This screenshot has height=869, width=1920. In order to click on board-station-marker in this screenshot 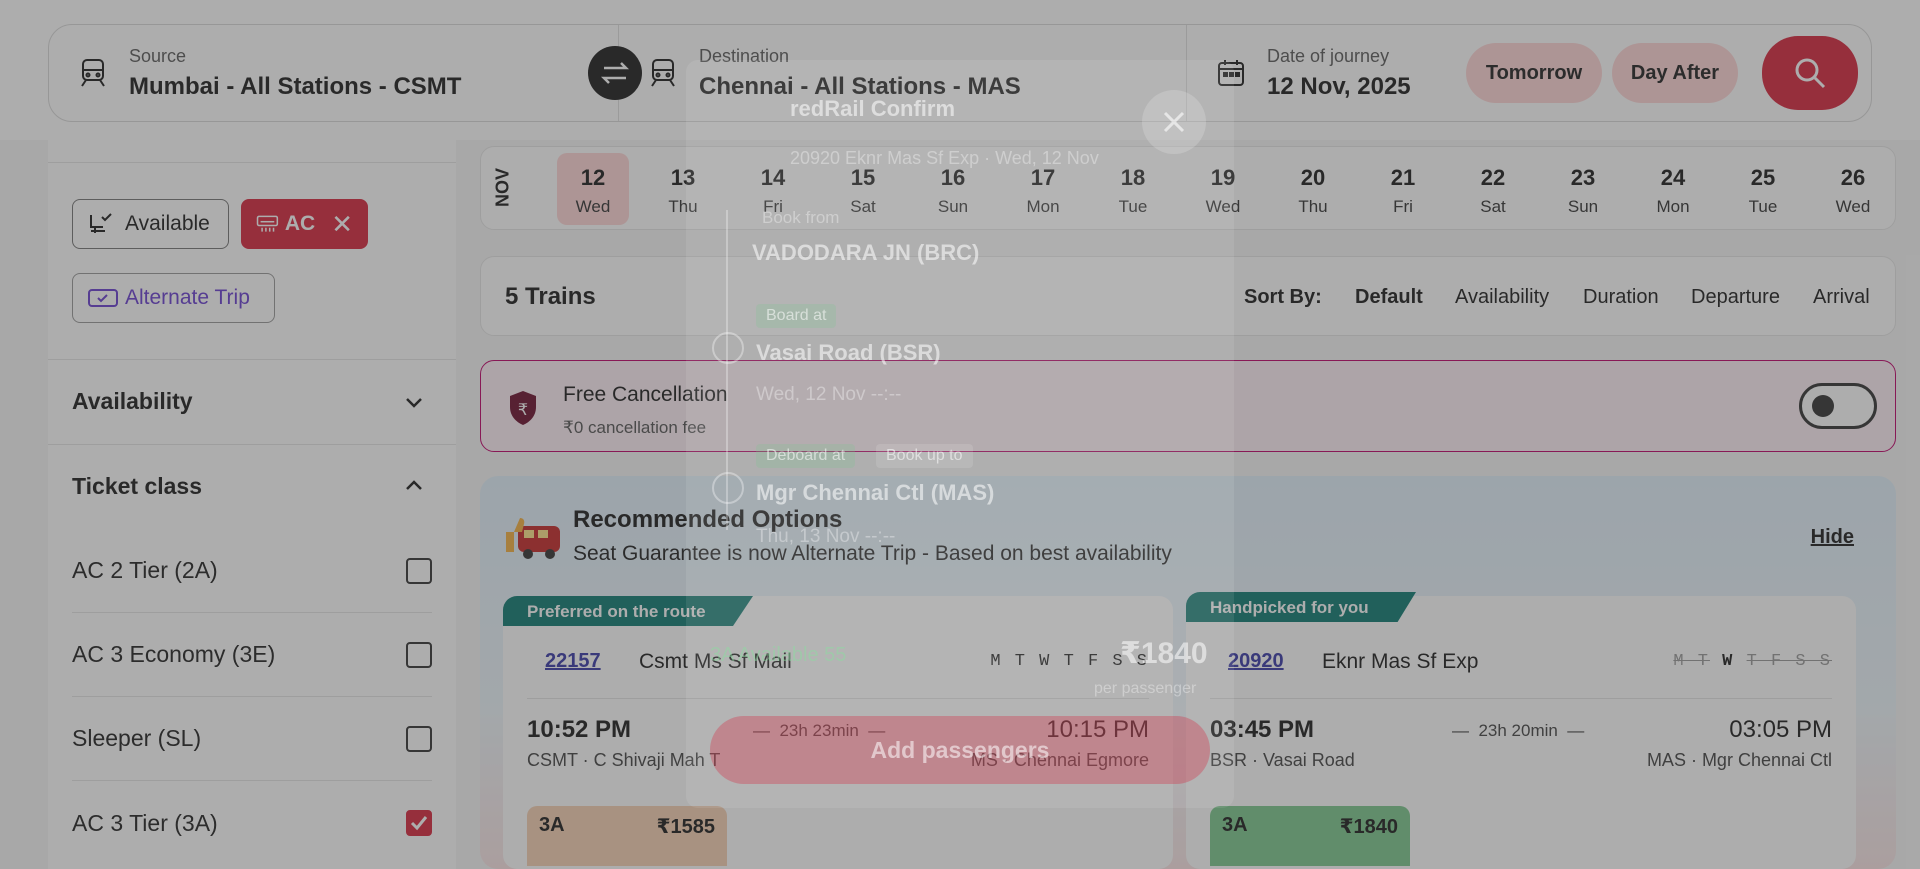, I will do `click(728, 348)`.